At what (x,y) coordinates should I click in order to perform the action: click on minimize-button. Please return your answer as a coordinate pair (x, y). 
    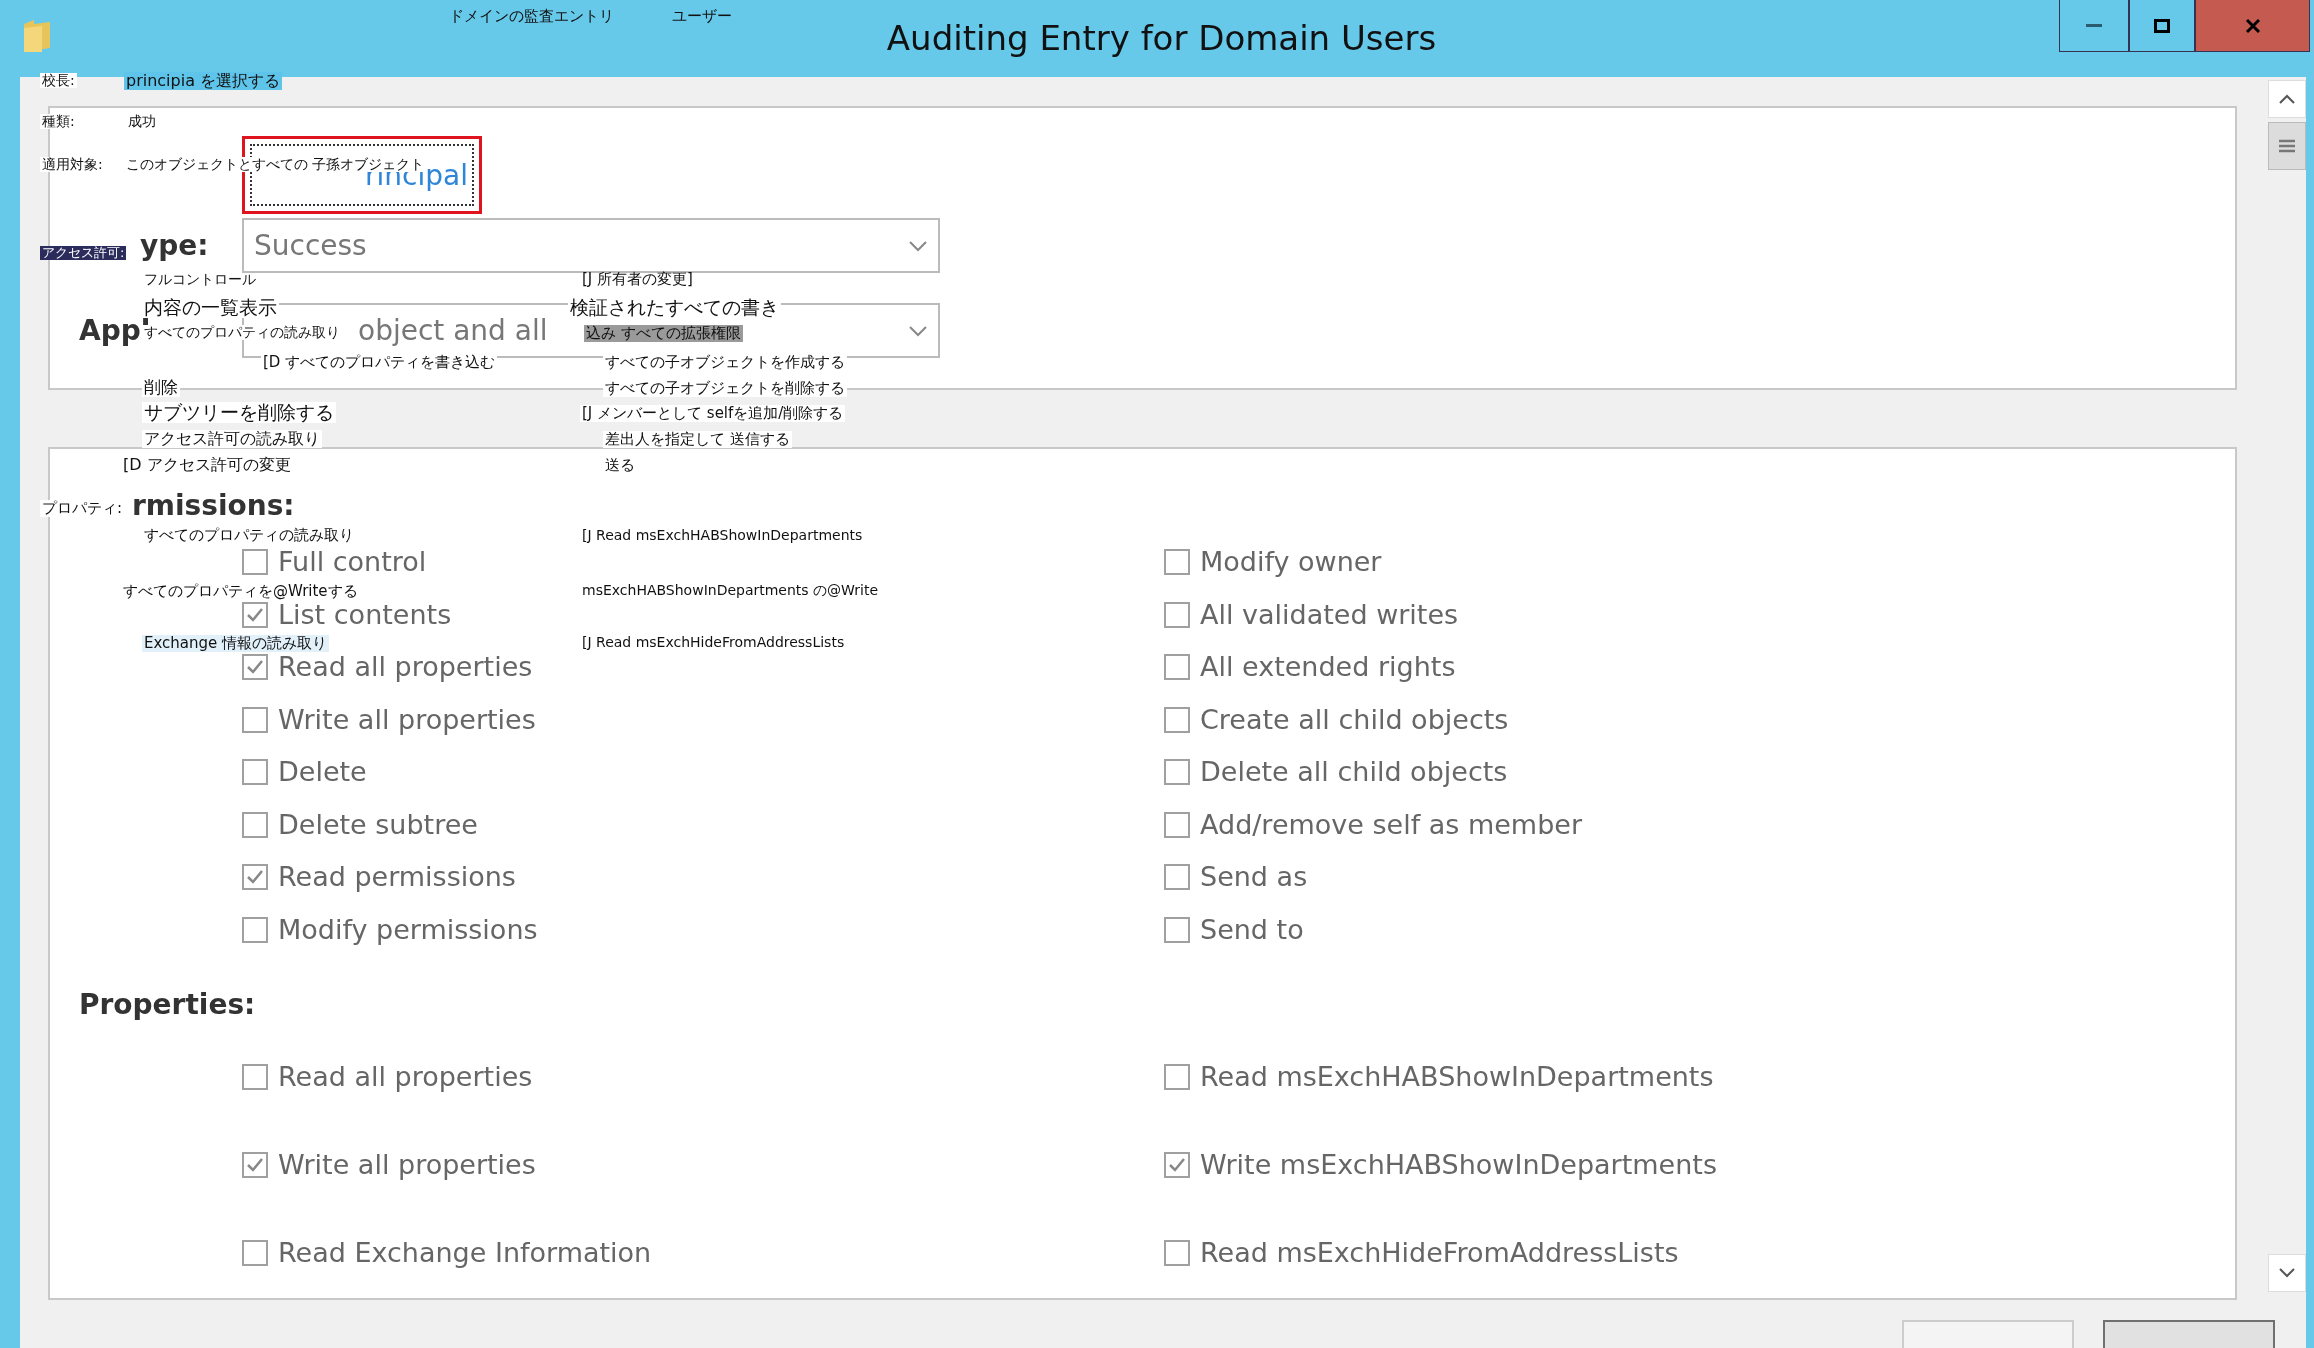
    Looking at the image, I should click on (2094, 26).